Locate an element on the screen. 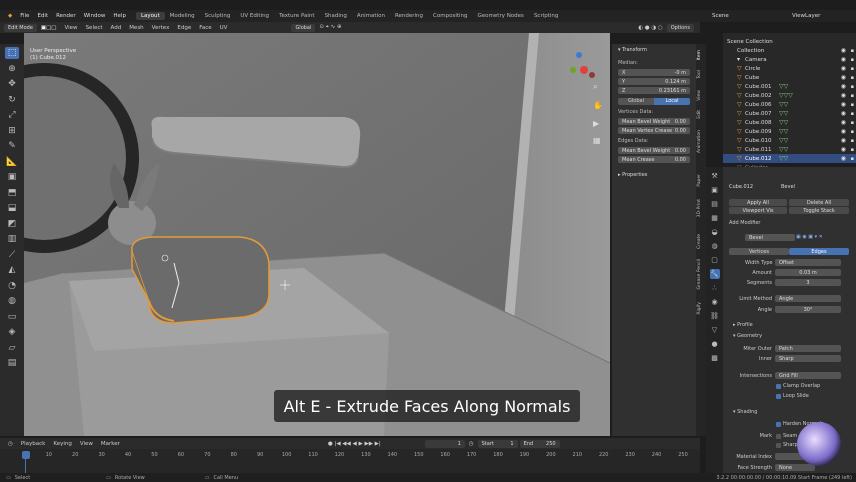  workspace-tab-geometry-nodes: Geometry Nodes is located at coordinates (501, 16).